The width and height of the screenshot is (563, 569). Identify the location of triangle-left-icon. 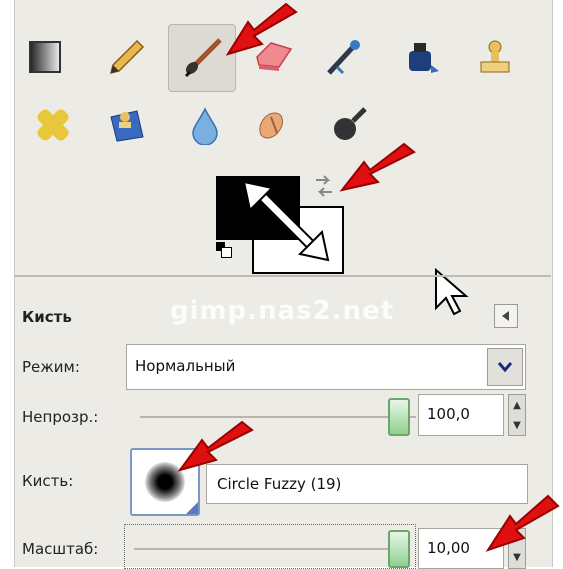
(505, 316).